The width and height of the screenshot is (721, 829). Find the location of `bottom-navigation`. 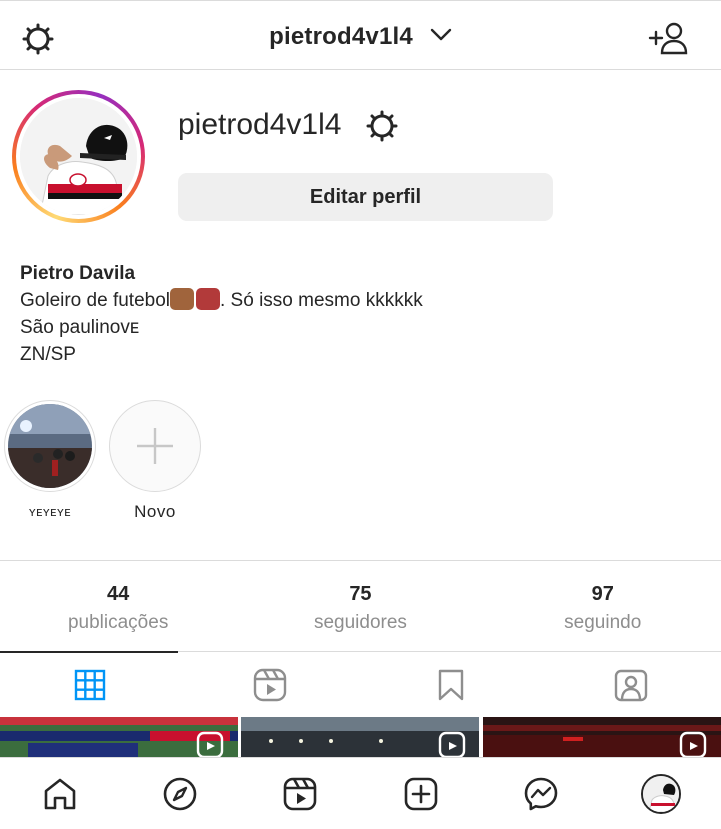

bottom-navigation is located at coordinates (360, 793).